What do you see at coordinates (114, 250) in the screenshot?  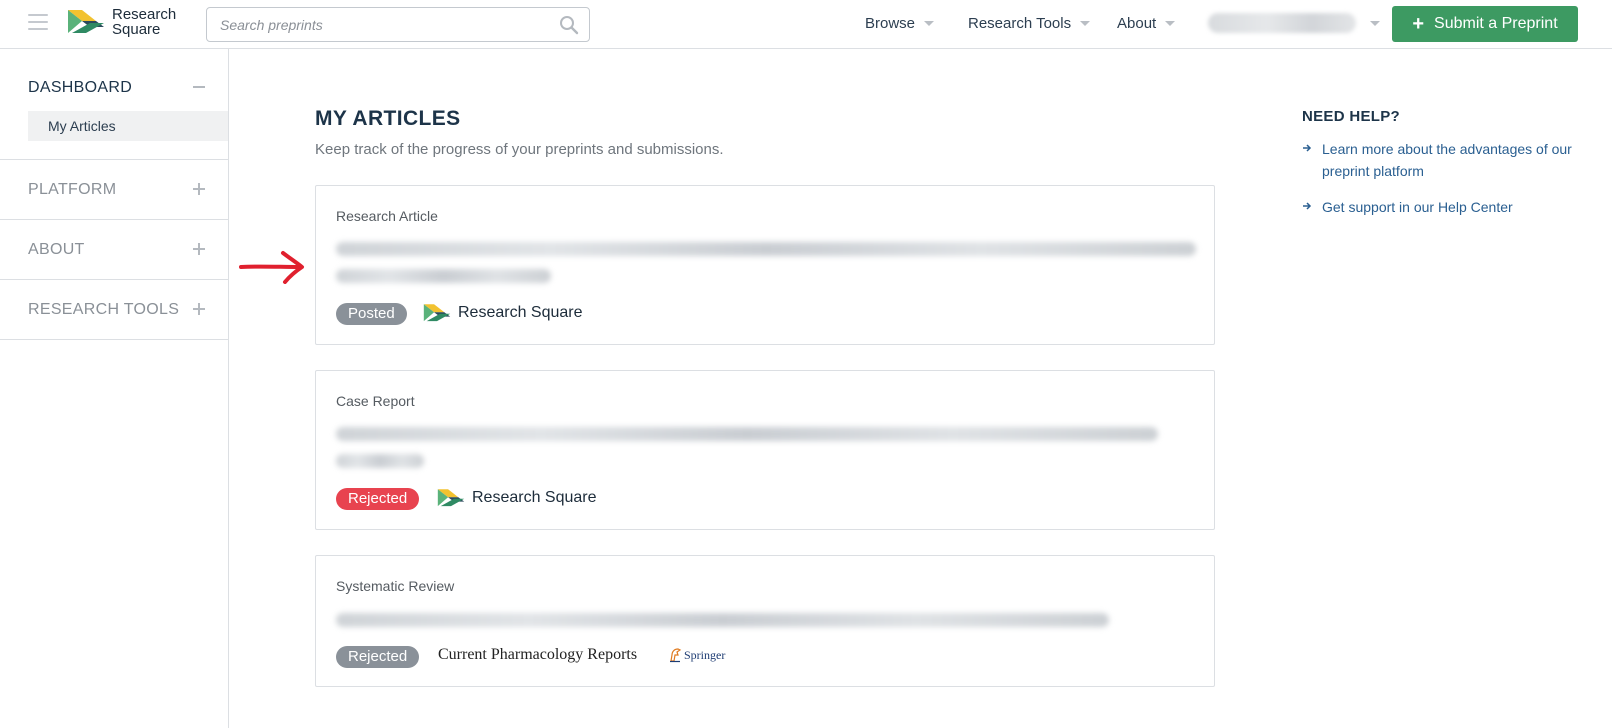 I see `sidebar-section-about: ABOUT` at bounding box center [114, 250].